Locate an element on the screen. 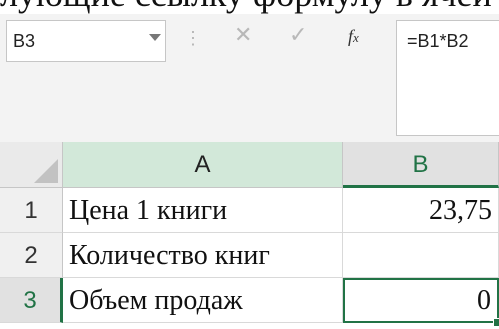 Image resolution: width=499 pixels, height=329 pixels. column-header-b: B is located at coordinates (421, 165).